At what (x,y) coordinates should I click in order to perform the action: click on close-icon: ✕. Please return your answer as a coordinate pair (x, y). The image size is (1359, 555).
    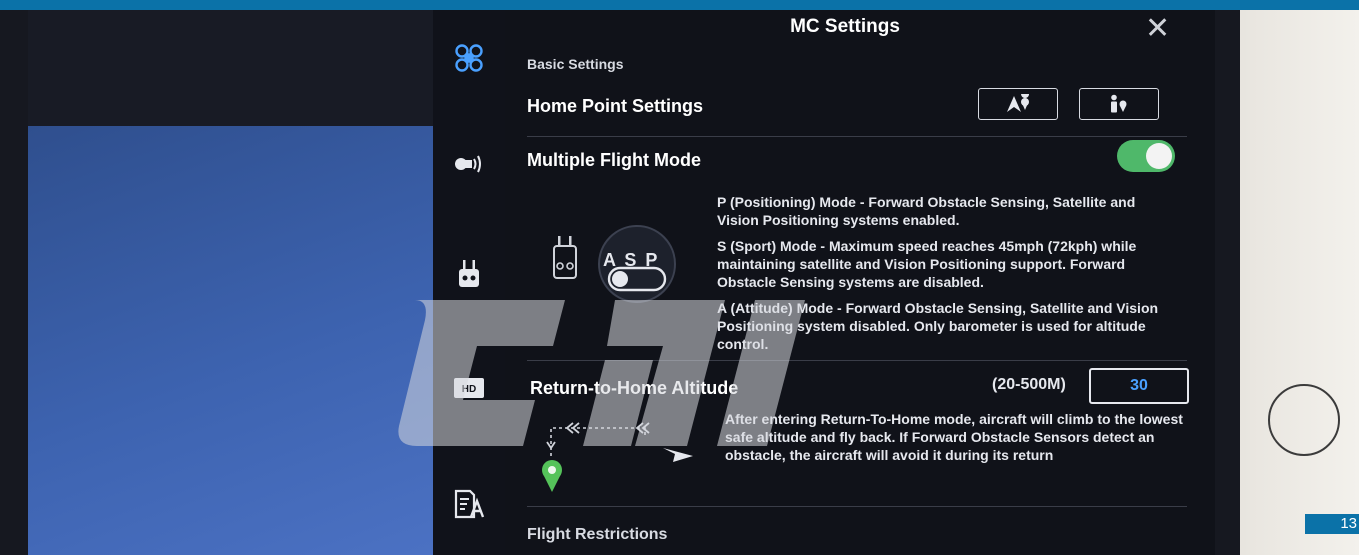
    Looking at the image, I should click on (1157, 29).